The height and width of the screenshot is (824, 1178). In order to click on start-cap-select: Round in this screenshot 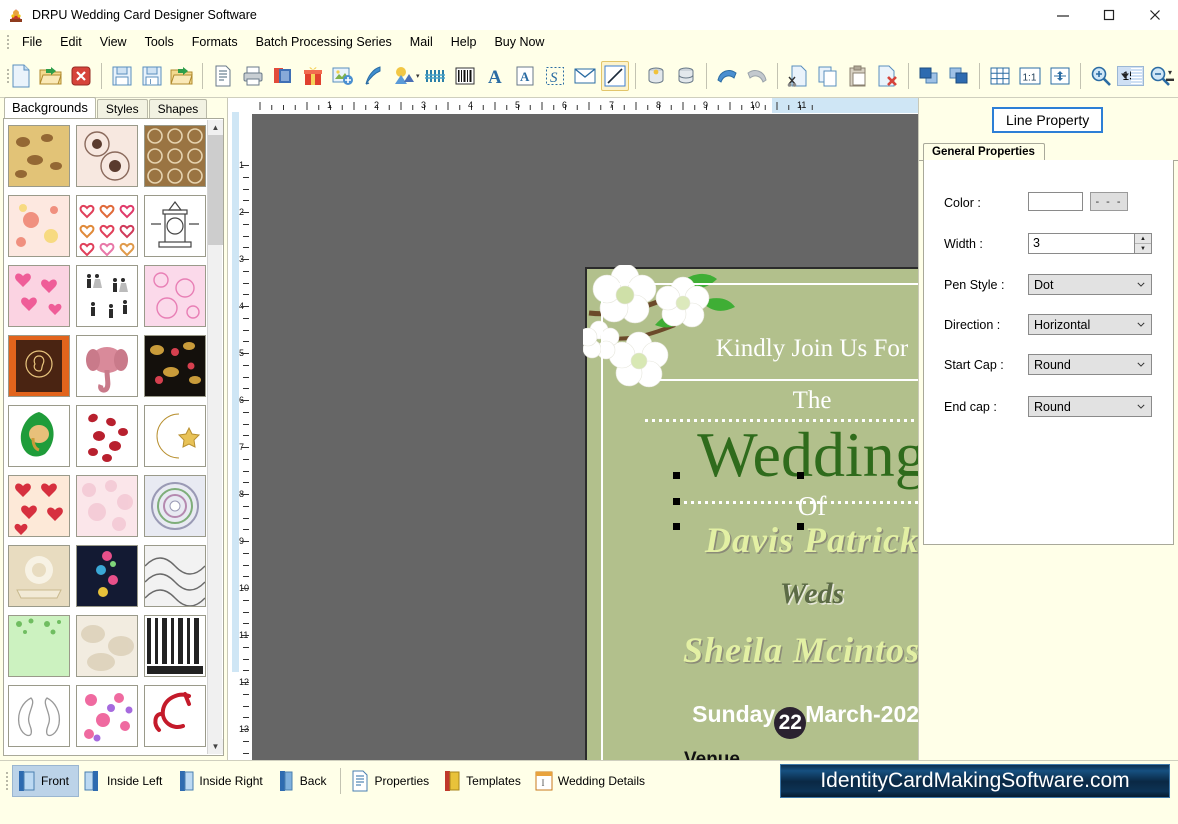, I will do `click(1090, 364)`.